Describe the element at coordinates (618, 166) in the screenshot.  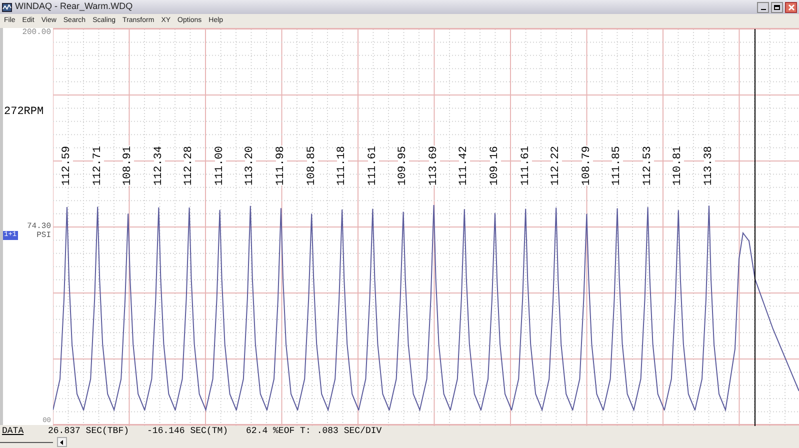
I see `peak-value: 111.85` at that location.